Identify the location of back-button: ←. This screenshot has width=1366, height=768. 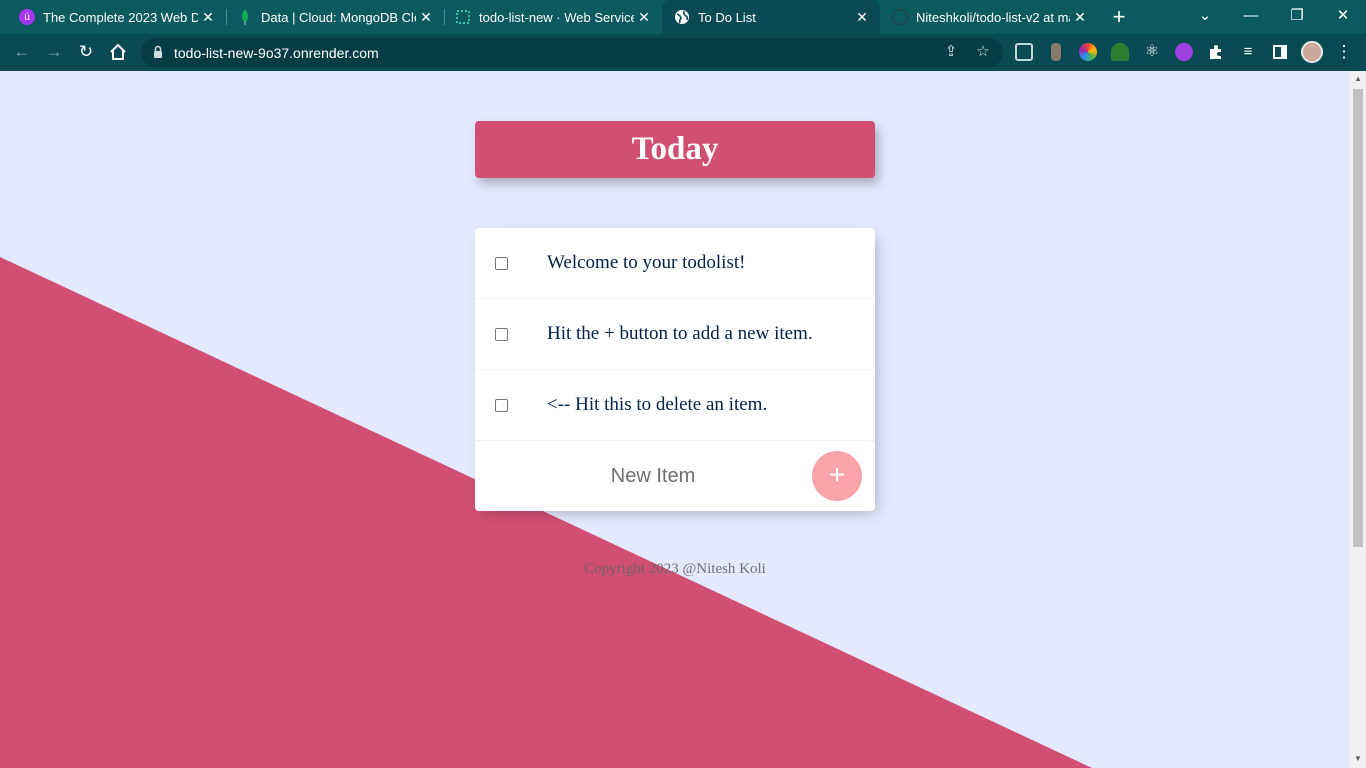
(22, 52).